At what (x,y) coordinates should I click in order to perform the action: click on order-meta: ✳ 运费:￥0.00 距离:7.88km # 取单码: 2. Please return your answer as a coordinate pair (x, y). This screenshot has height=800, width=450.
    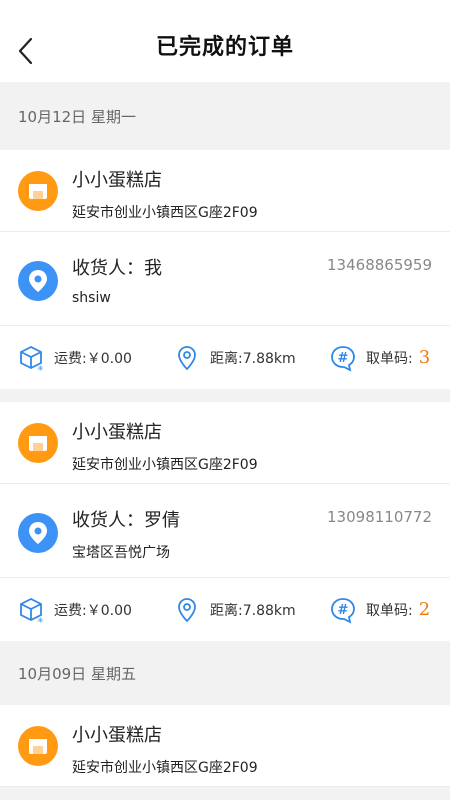
    Looking at the image, I should click on (225, 609).